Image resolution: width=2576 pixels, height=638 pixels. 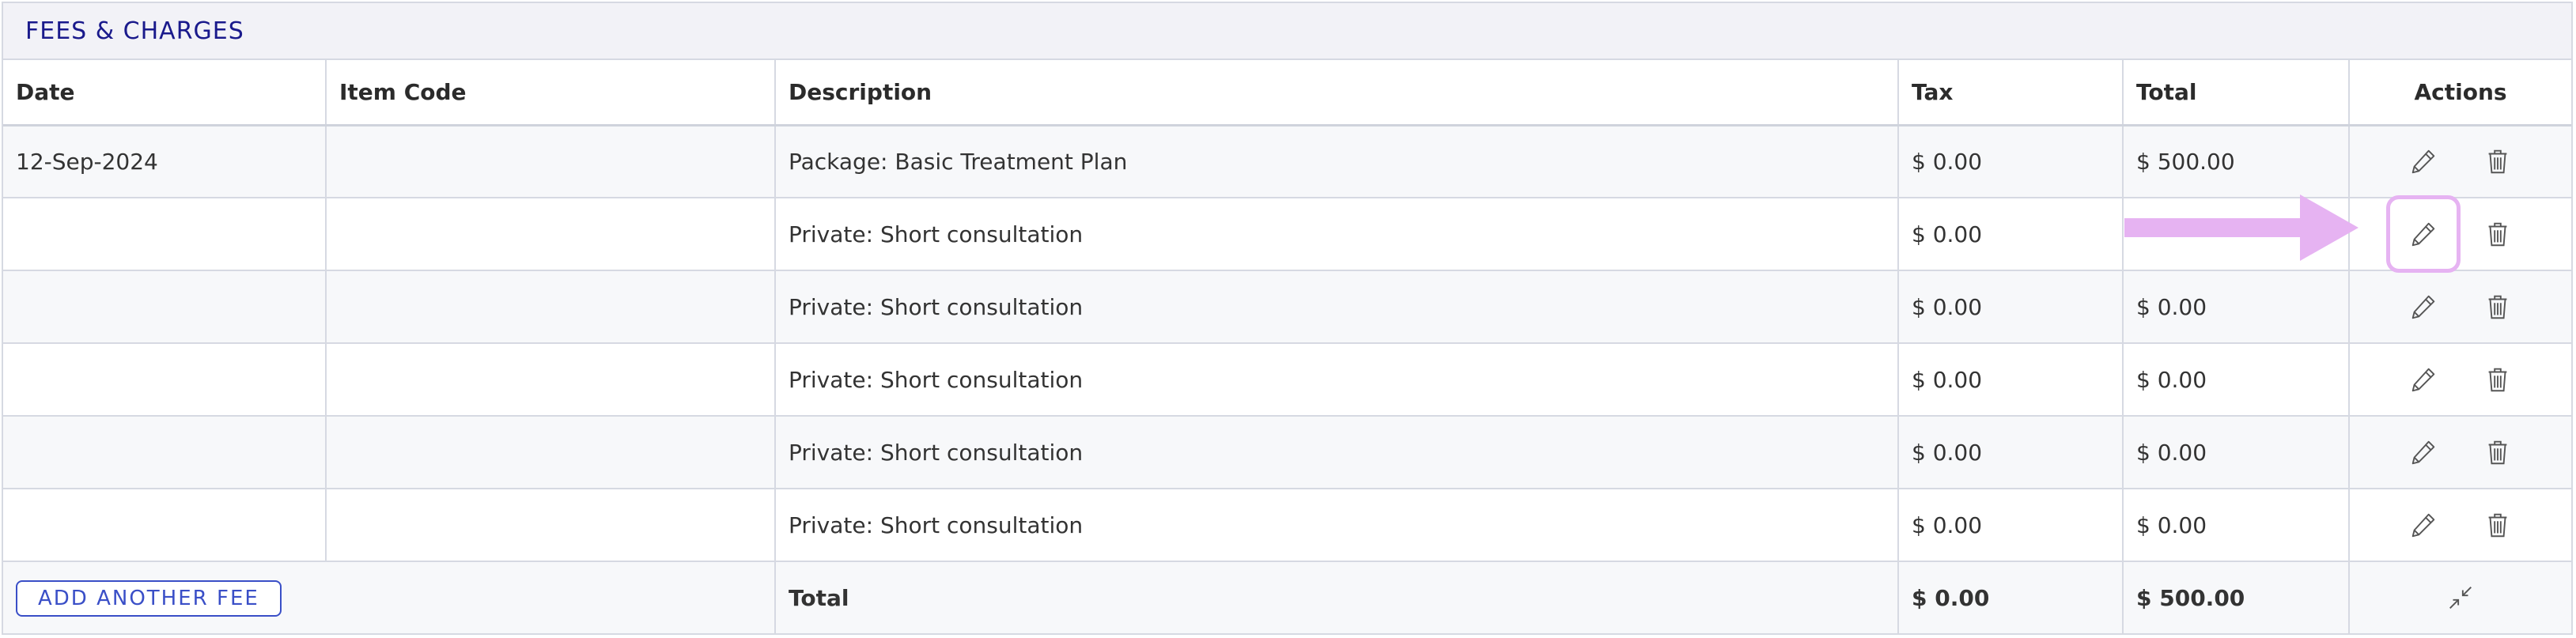 What do you see at coordinates (2011, 93) in the screenshot?
I see `column-header-tax: Tax` at bounding box center [2011, 93].